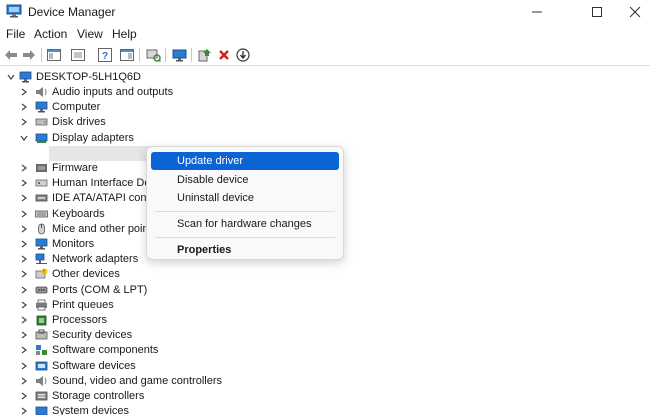  What do you see at coordinates (78, 213) in the screenshot?
I see `tree-item-label: Keyboards` at bounding box center [78, 213].